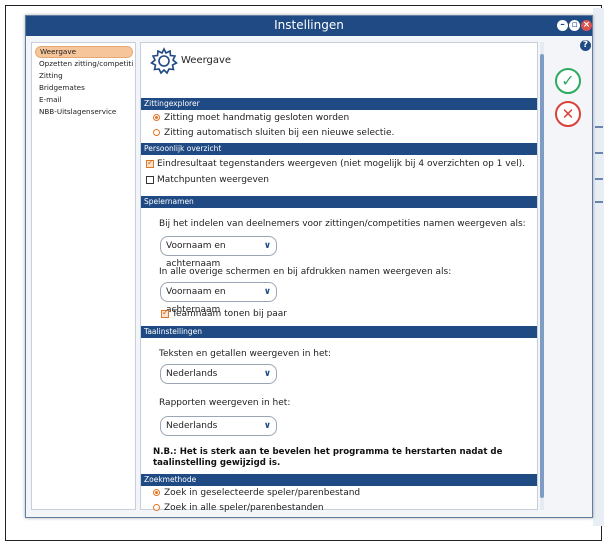  I want to click on section-header-zoekmethode: Zoekmethode, so click(339, 480).